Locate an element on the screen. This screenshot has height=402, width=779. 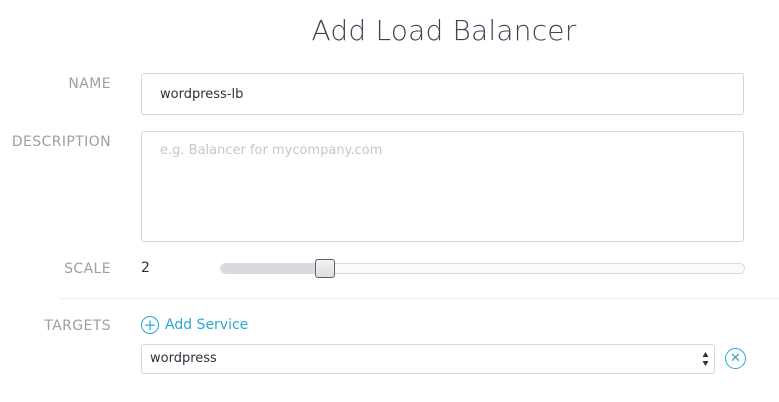
remove-service-button: ✕ is located at coordinates (735, 358).